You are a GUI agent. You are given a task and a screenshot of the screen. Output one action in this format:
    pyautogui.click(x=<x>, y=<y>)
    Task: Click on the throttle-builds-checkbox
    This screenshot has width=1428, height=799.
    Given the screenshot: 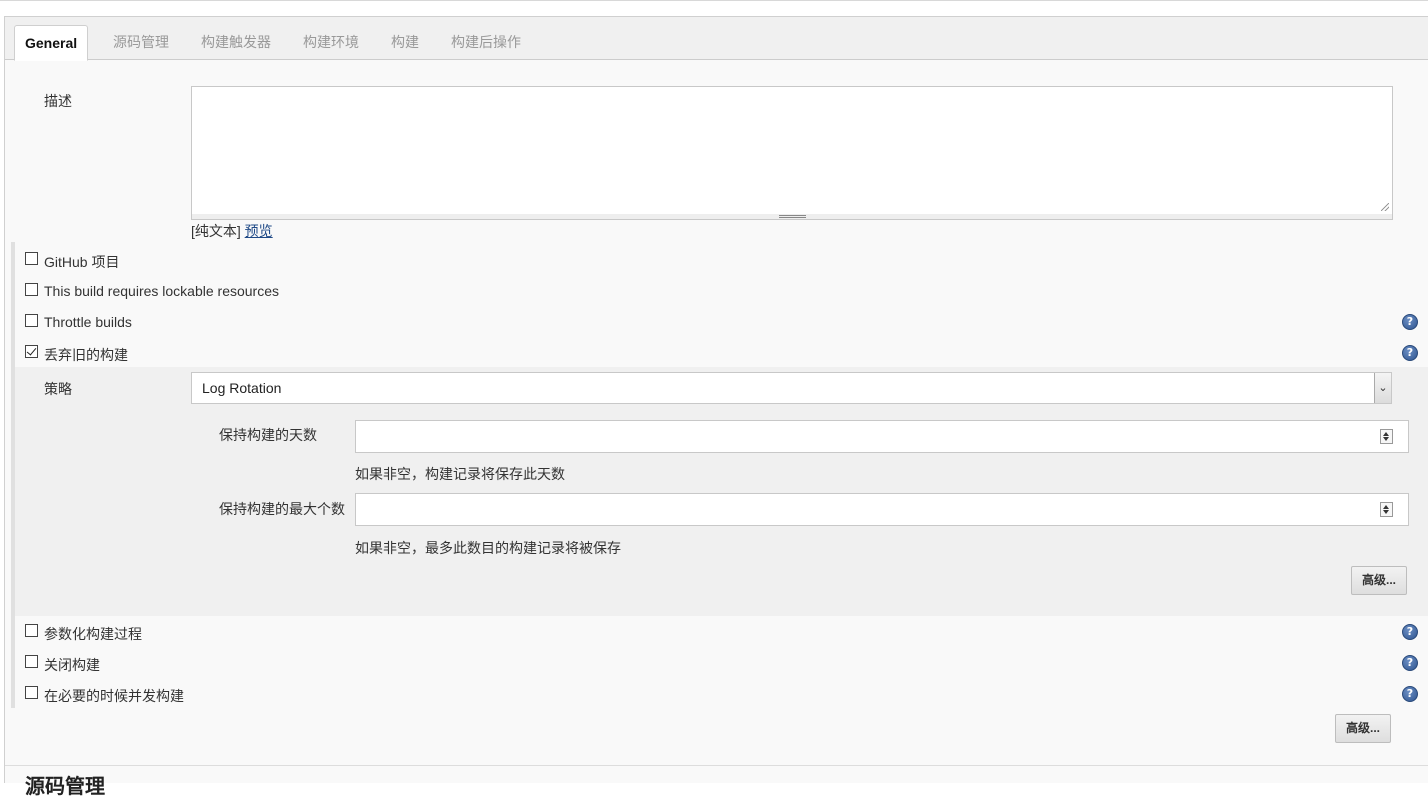 What is the action you would take?
    pyautogui.click(x=31, y=320)
    